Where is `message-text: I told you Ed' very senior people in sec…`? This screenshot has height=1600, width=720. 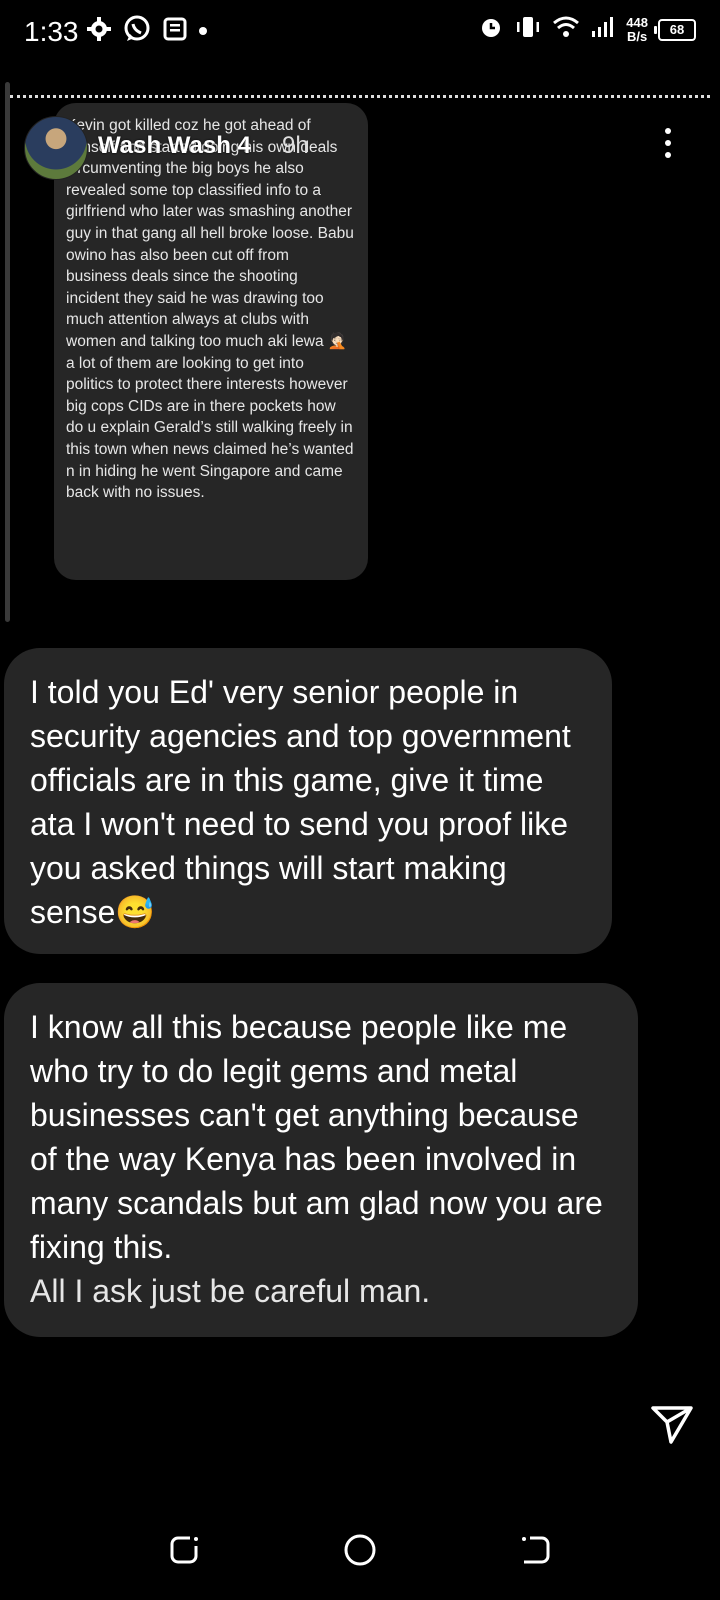
message-text: I told you Ed' very senior people in sec… is located at coordinates (300, 802).